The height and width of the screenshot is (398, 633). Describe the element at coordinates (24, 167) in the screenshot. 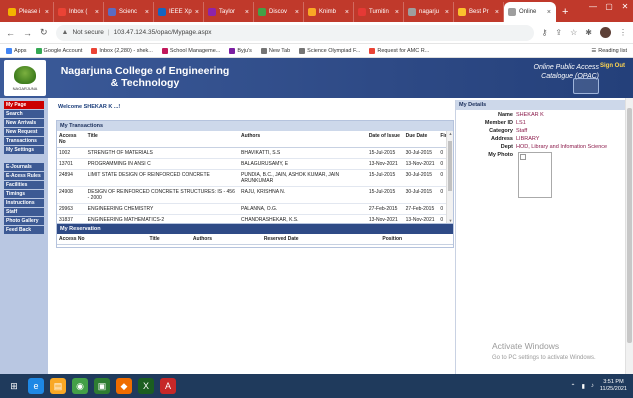

I see `menu-item: E-Journals` at that location.